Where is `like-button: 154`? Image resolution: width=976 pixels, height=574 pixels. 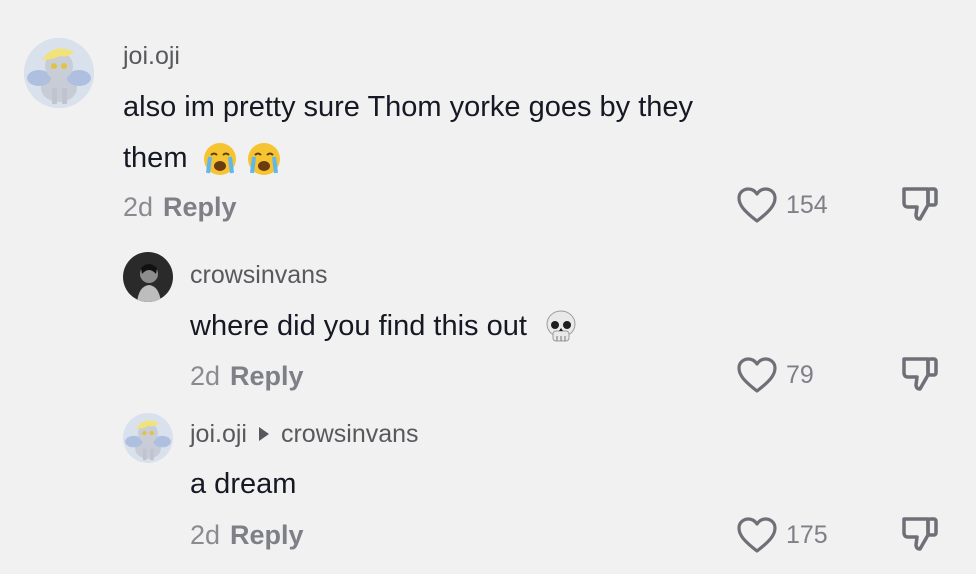 like-button: 154 is located at coordinates (782, 205).